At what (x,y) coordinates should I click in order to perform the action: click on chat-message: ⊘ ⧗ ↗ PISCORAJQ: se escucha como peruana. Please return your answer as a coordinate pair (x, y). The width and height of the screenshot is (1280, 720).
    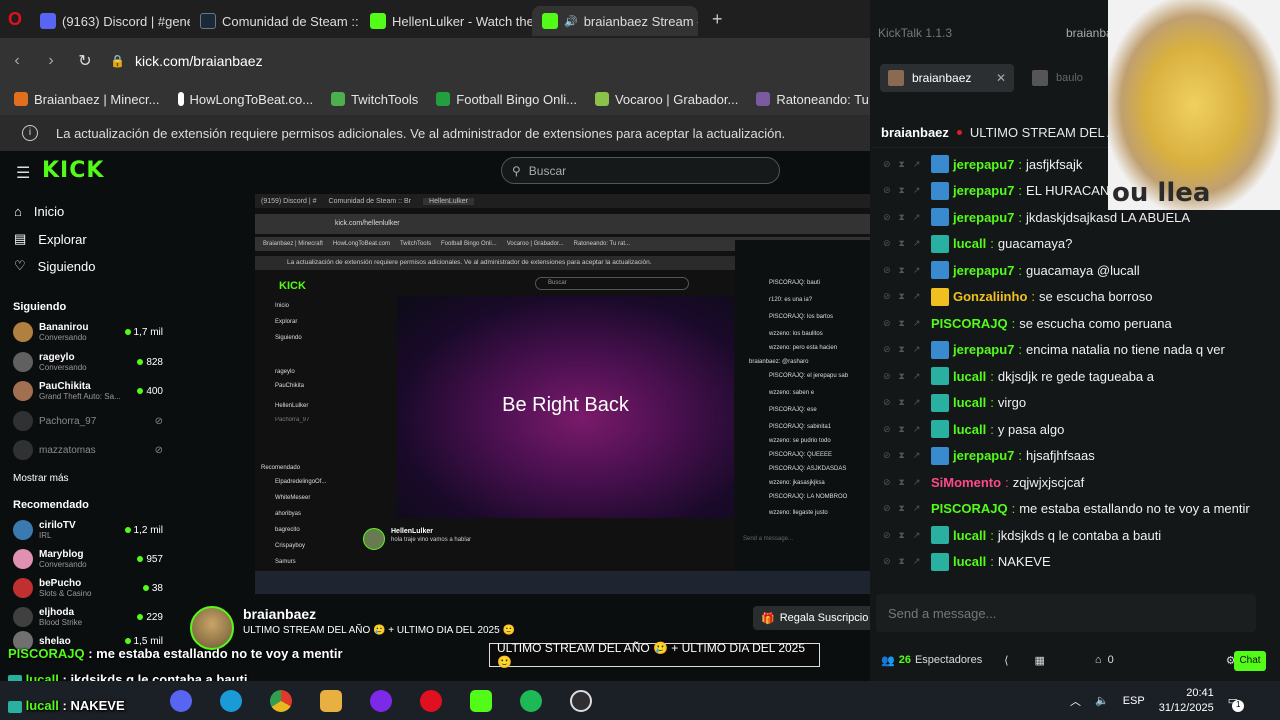
    Looking at the image, I should click on (1081, 323).